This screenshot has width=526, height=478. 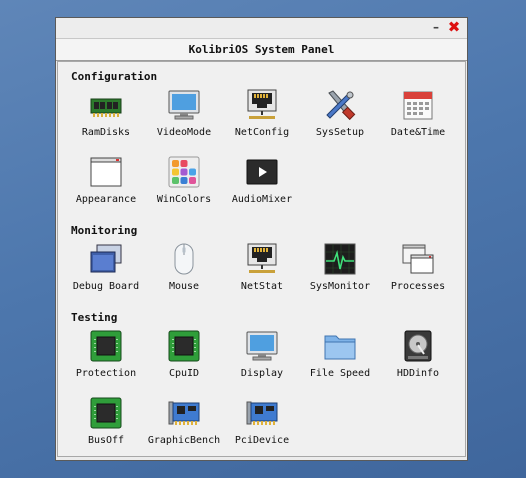 What do you see at coordinates (184, 199) in the screenshot?
I see `launcher-label: WinColors` at bounding box center [184, 199].